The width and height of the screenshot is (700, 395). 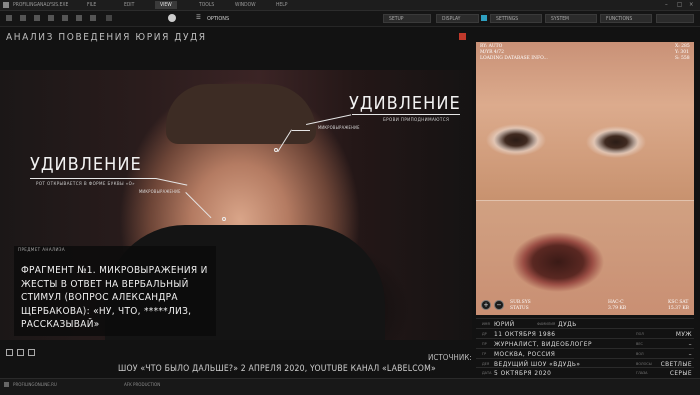 What do you see at coordinates (172, 18) in the screenshot?
I see `record-toggle-icon` at bounding box center [172, 18].